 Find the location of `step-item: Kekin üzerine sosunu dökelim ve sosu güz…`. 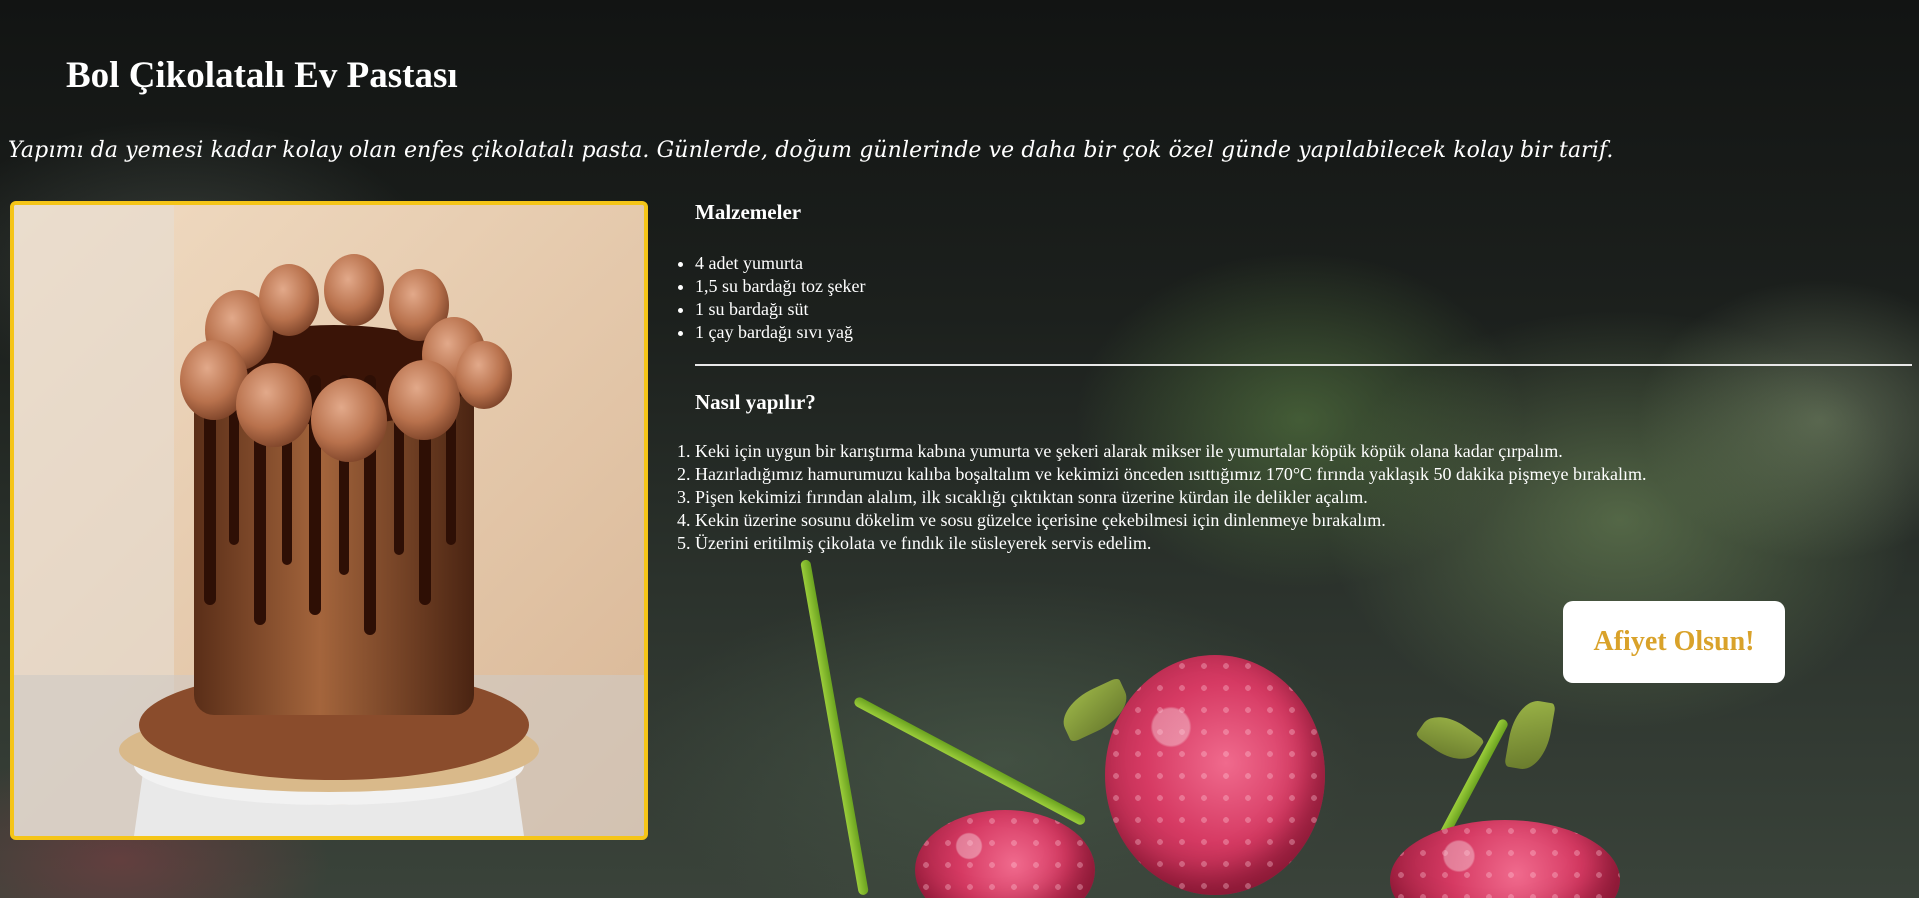

step-item: Kekin üzerine sosunu dökelim ve sosu güz… is located at coordinates (1170, 520).